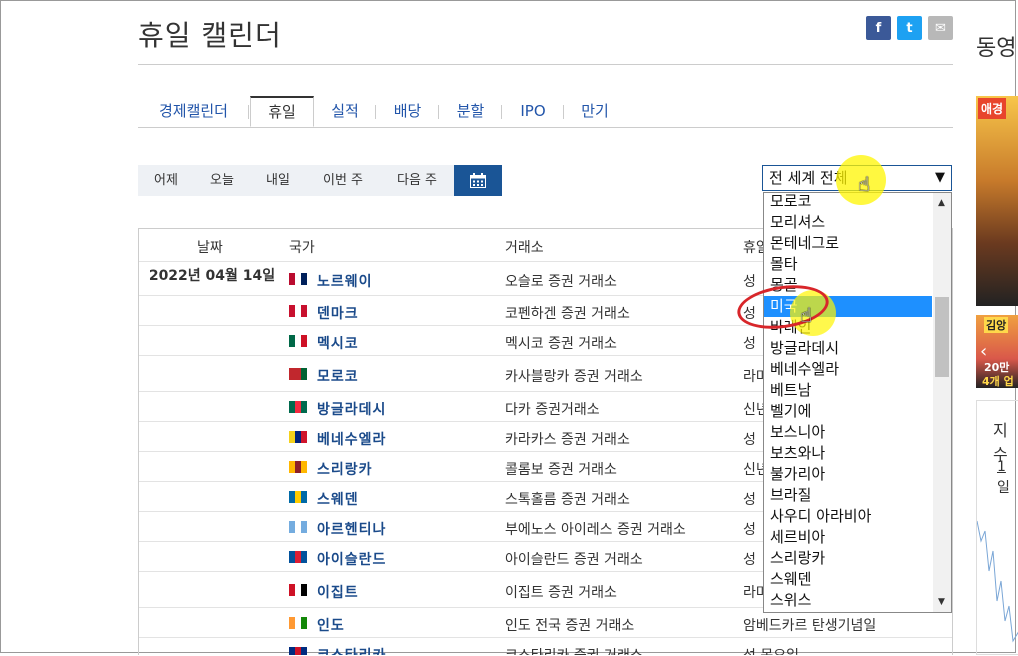 The height and width of the screenshot is (656, 1018). What do you see at coordinates (941, 203) in the screenshot?
I see `scroll-up-icon: ▲` at bounding box center [941, 203].